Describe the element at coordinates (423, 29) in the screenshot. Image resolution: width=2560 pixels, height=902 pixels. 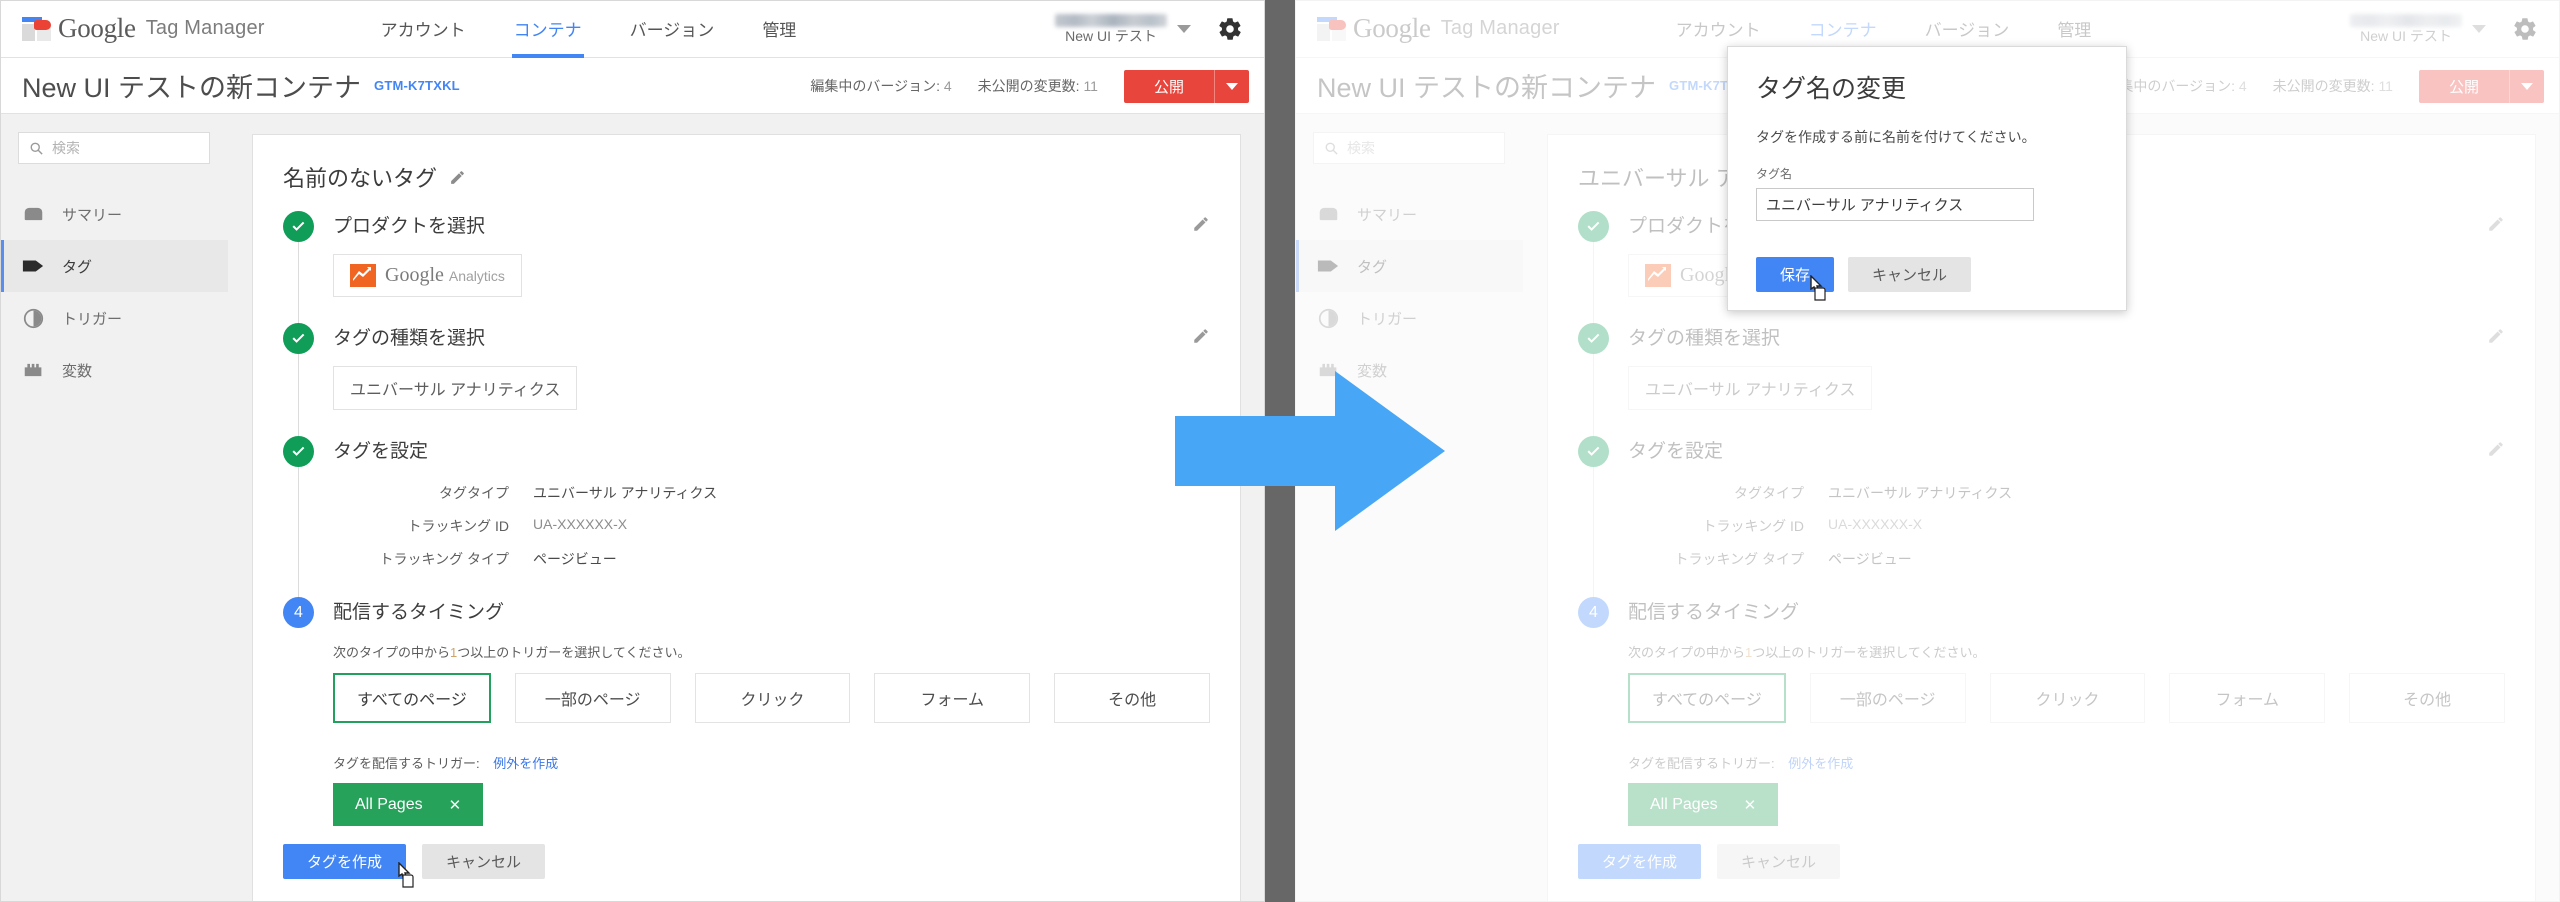
I see `tab-accounts: アカウント` at that location.